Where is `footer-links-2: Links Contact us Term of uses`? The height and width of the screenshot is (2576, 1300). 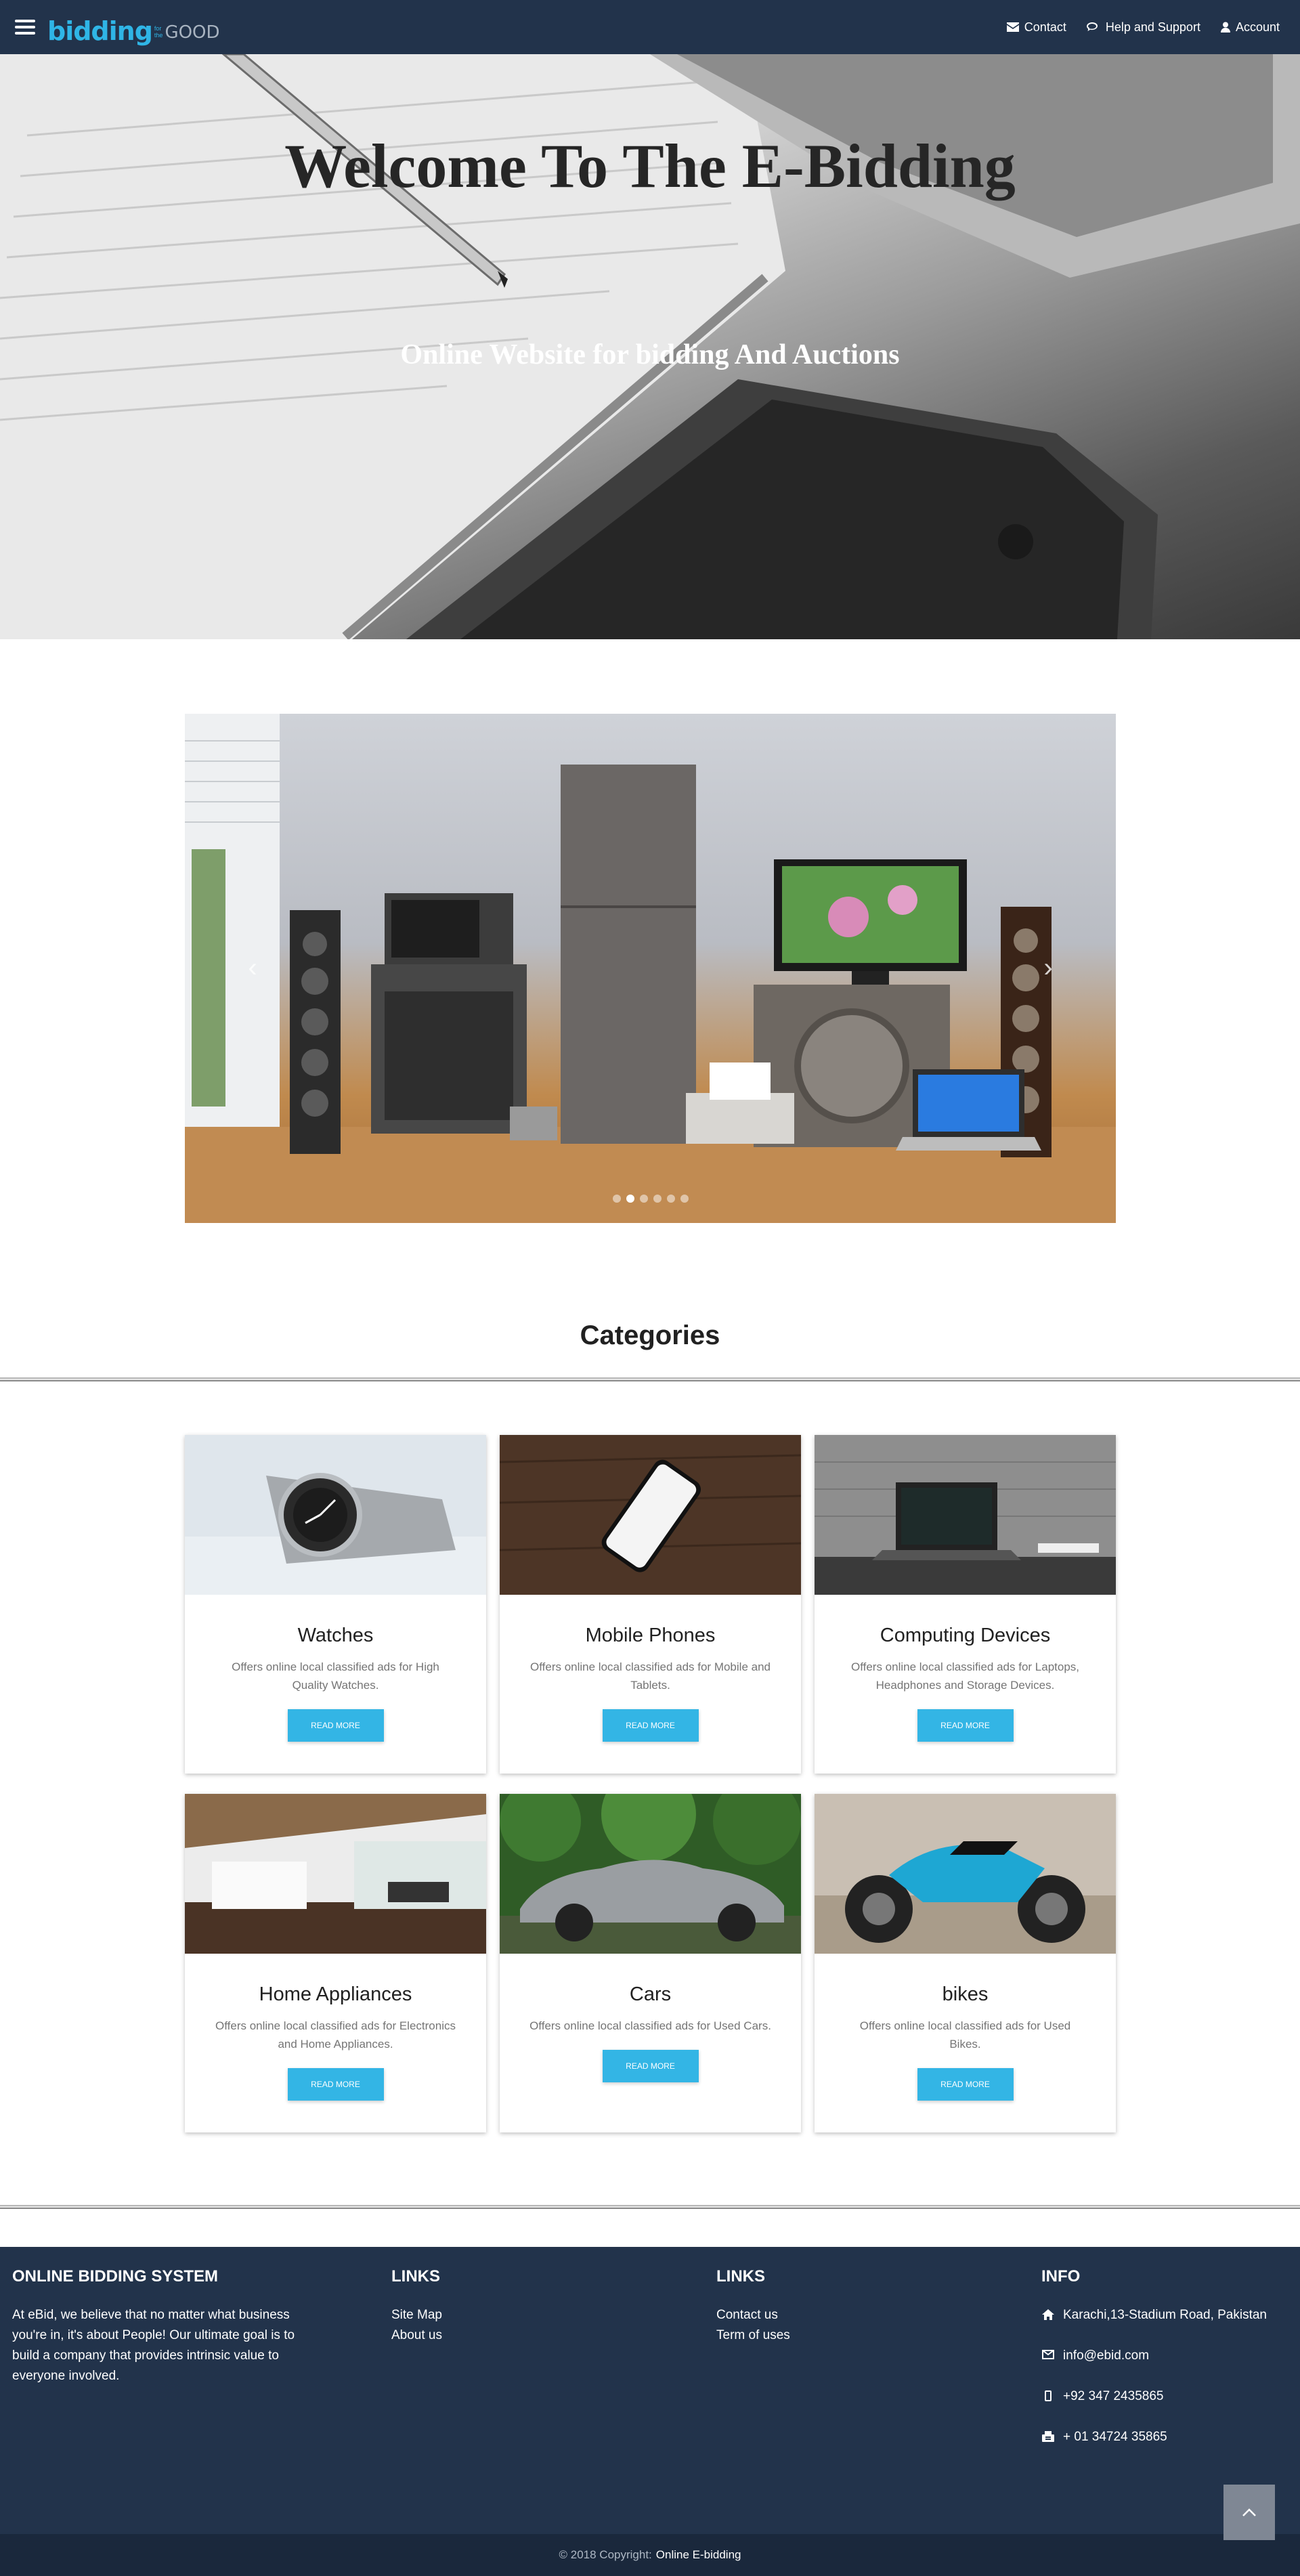
footer-links-2: Links Contact us Term of uses is located at coordinates (753, 2306).